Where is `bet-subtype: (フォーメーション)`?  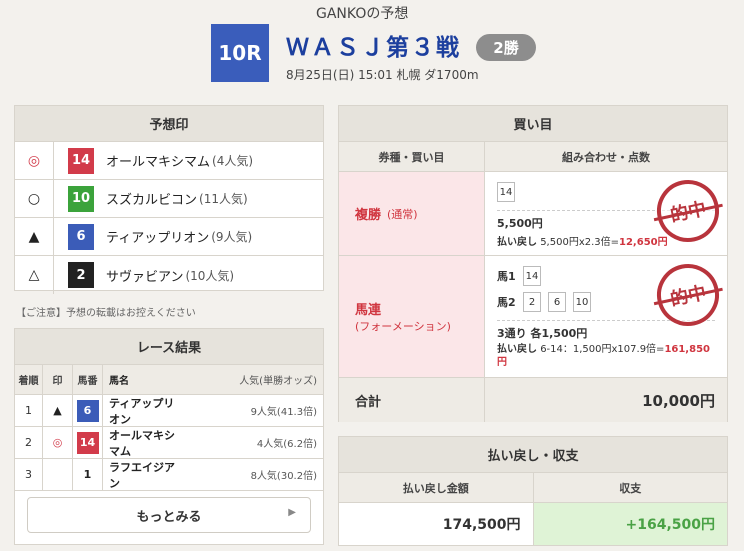
bet-subtype: (フォーメーション) is located at coordinates (403, 326).